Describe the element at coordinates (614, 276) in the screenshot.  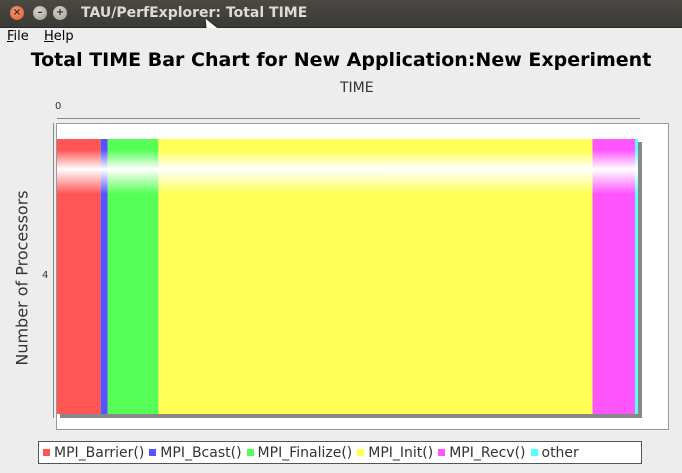
I see `bar-segment-mpi-recv` at that location.